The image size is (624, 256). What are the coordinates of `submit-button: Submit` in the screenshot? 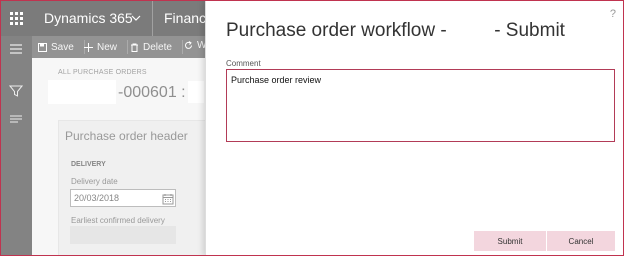 It's located at (510, 241).